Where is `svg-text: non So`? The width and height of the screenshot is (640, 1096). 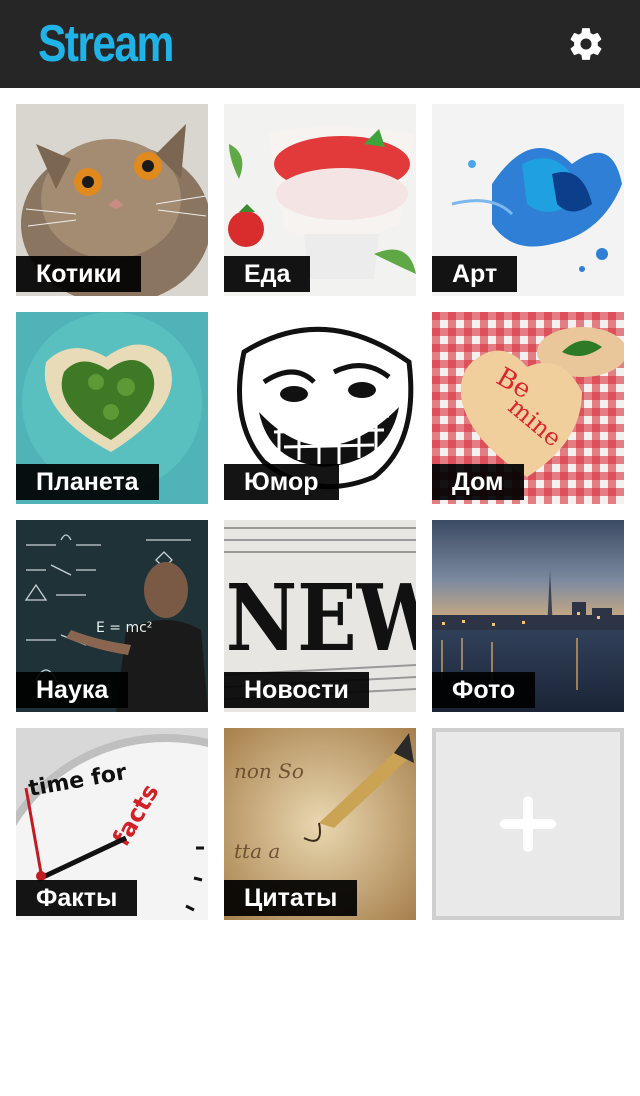
svg-text: non So is located at coordinates (269, 771).